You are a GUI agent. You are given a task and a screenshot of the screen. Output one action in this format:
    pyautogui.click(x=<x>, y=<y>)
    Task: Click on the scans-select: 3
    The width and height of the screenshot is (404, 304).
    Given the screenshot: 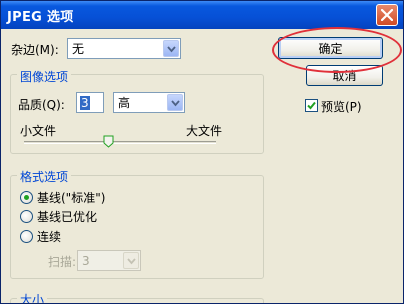 What is the action you would take?
    pyautogui.click(x=109, y=260)
    